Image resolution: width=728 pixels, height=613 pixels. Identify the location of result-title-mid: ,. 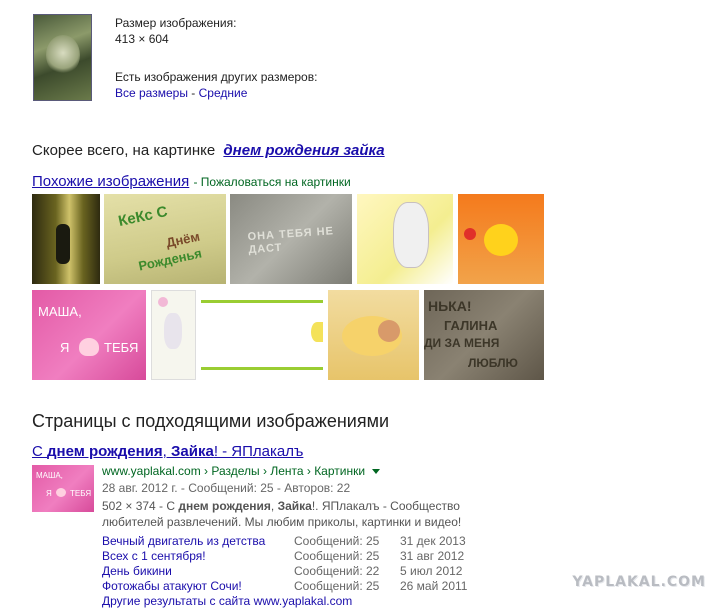
(166, 451).